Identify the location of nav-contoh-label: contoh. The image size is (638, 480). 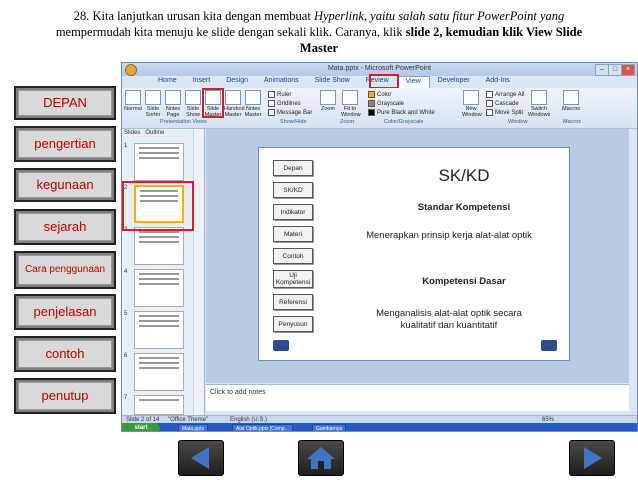
(65, 354).